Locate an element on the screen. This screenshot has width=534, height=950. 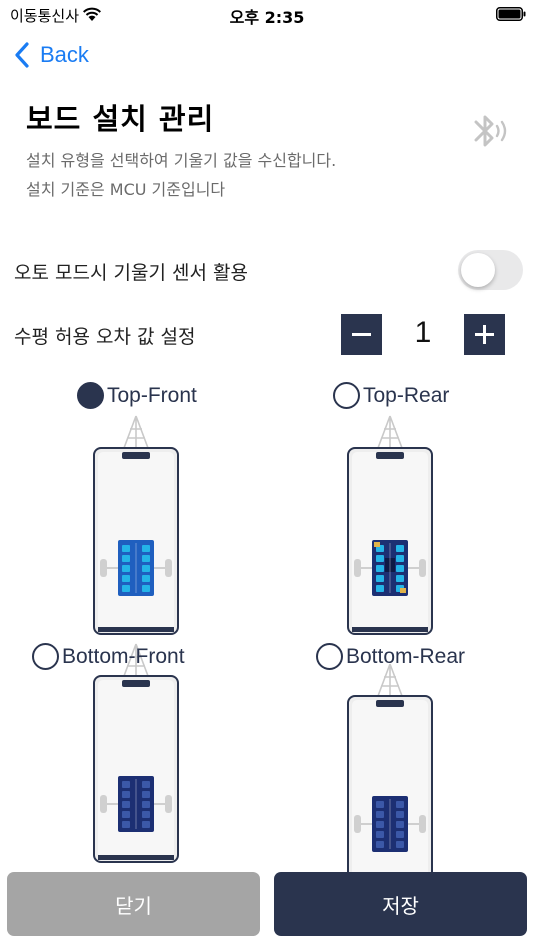
mount-option-bottom-rear: Bottom-Rear is located at coordinates (390, 656).